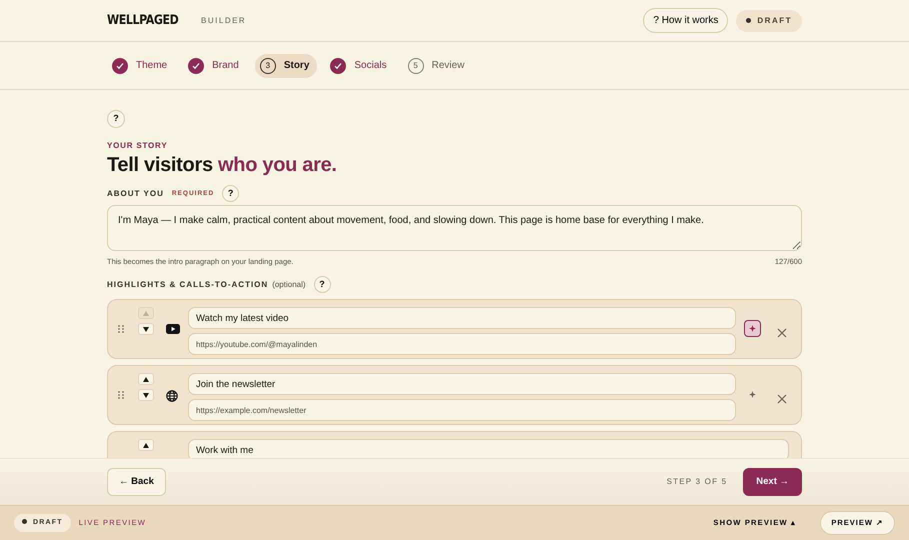 This screenshot has height=540, width=909. Describe the element at coordinates (173, 396) in the screenshot. I see `globe-icon` at that location.